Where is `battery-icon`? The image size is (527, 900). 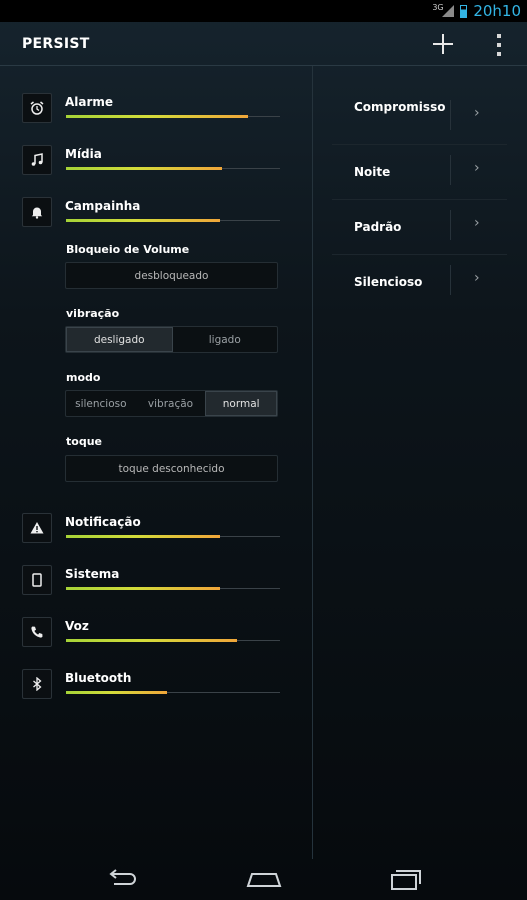 battery-icon is located at coordinates (464, 11).